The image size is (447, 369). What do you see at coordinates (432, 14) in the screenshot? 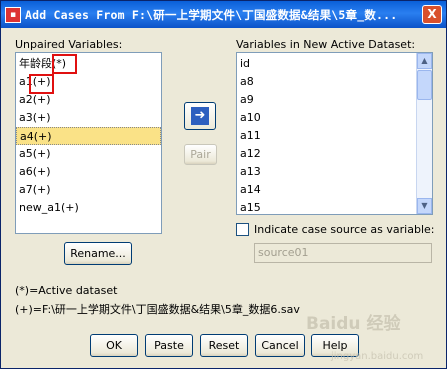
I see `close-button: X` at bounding box center [432, 14].